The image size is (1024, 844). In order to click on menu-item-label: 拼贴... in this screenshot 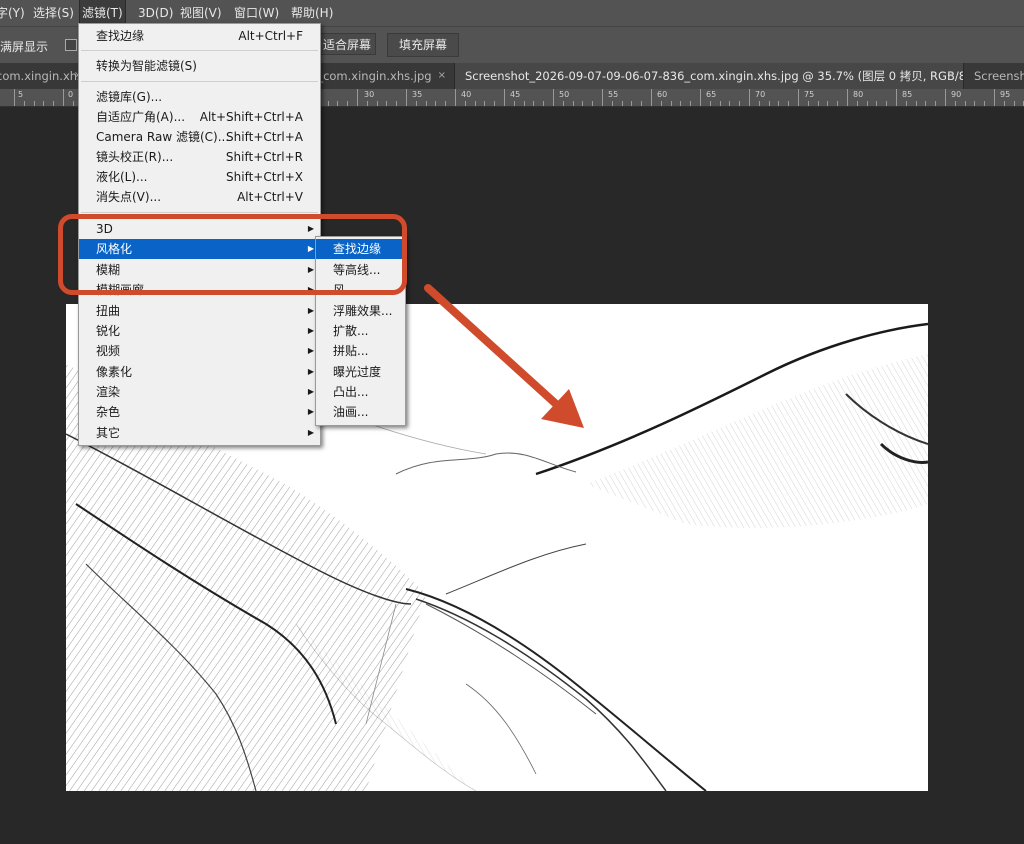, I will do `click(351, 351)`.